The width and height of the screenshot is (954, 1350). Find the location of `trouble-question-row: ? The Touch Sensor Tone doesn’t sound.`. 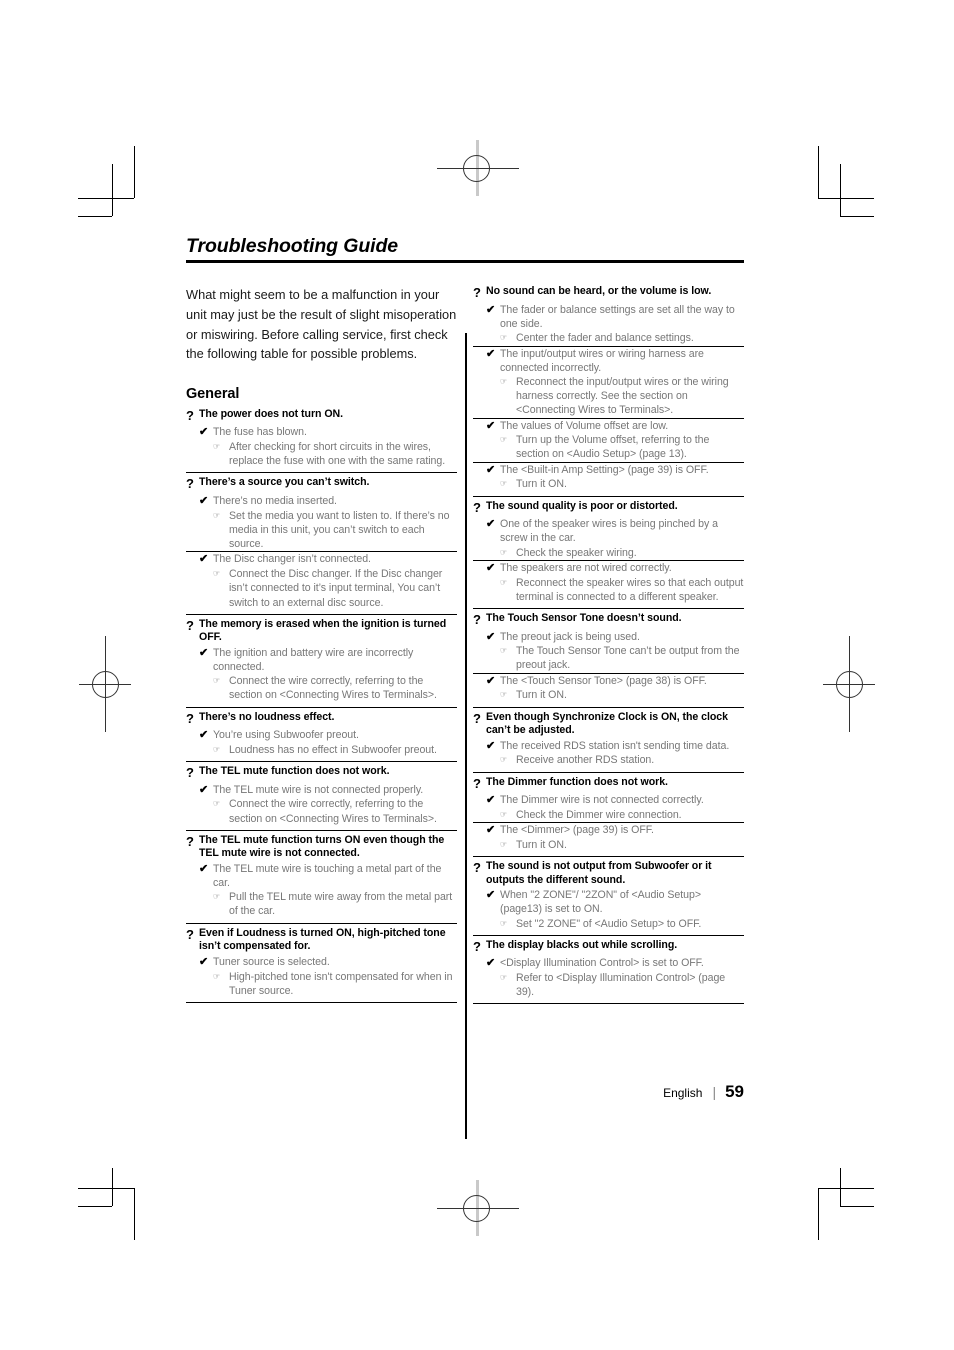

trouble-question-row: ? The Touch Sensor Tone doesn’t sound. is located at coordinates (608, 620).